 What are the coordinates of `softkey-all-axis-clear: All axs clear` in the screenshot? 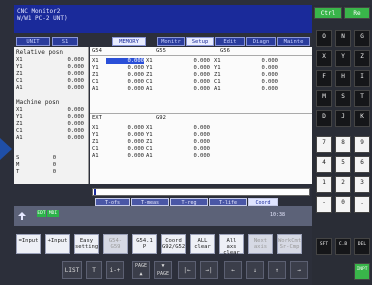 It's located at (231, 245).